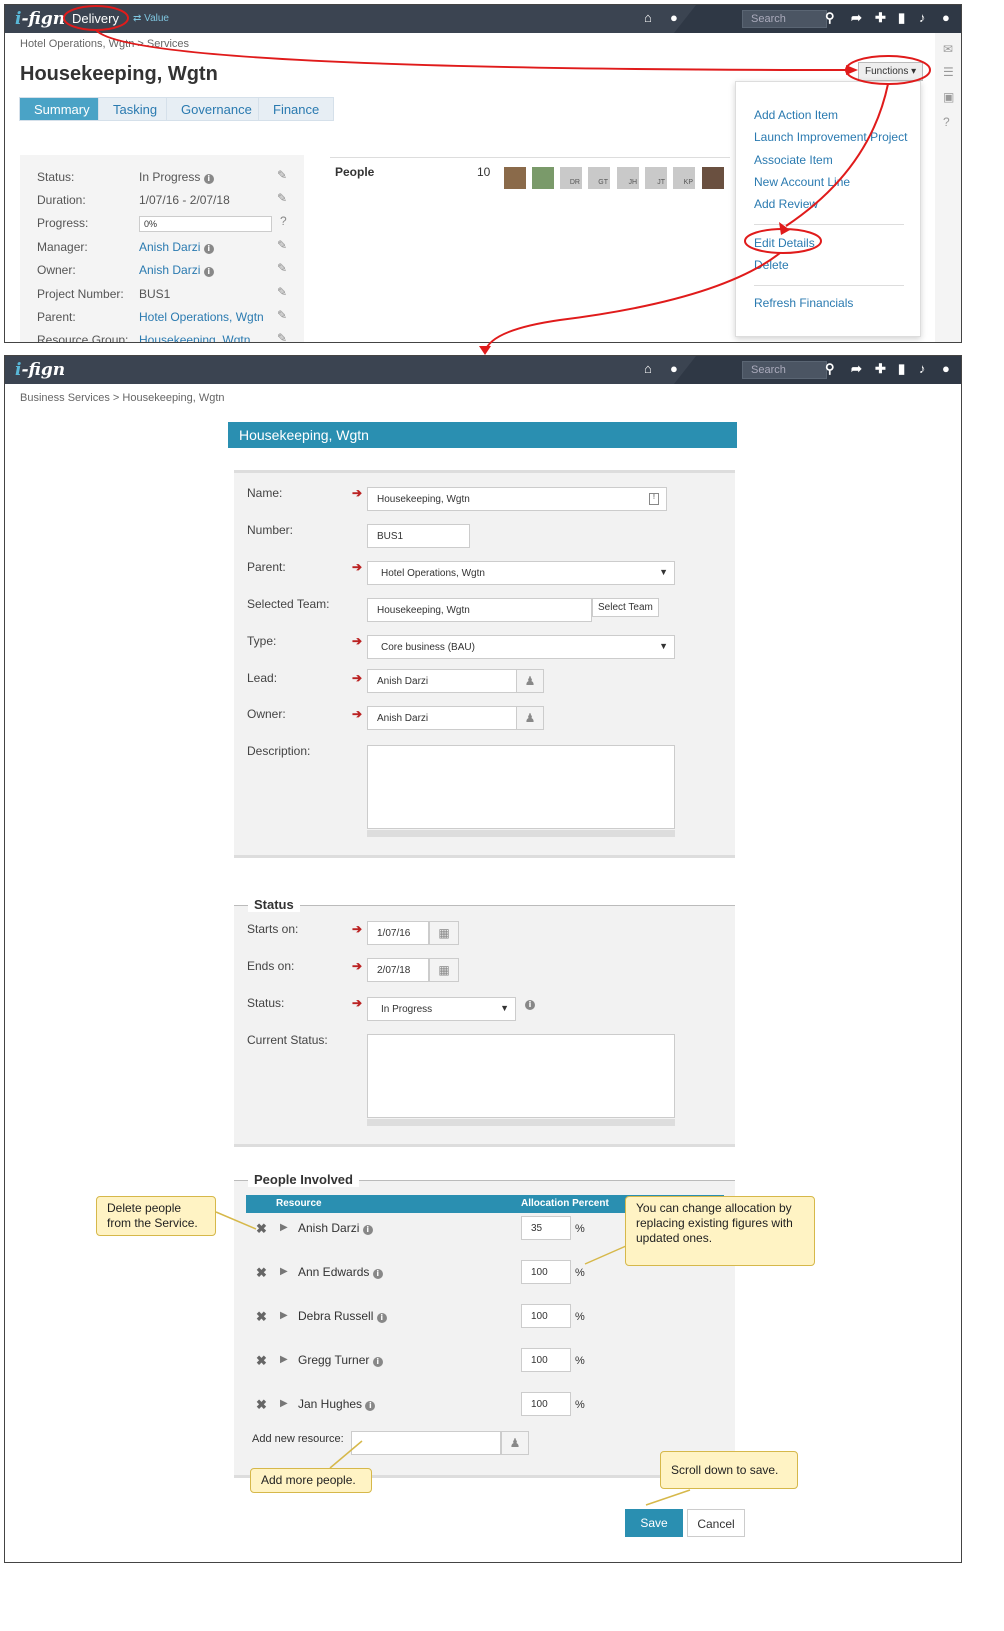 The image size is (1004, 1631). Describe the element at coordinates (729, 1470) in the screenshot. I see `callout-scroll-save: Scroll down to save.` at that location.